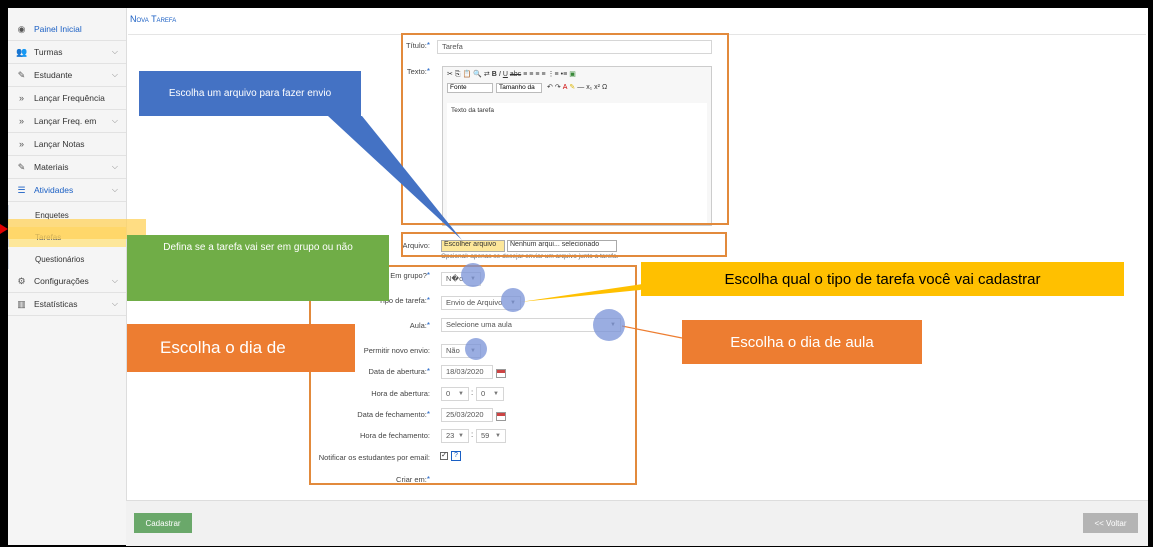 The width and height of the screenshot is (1153, 547). Describe the element at coordinates (513, 300) in the screenshot. I see `click-indicator-tipo` at that location.